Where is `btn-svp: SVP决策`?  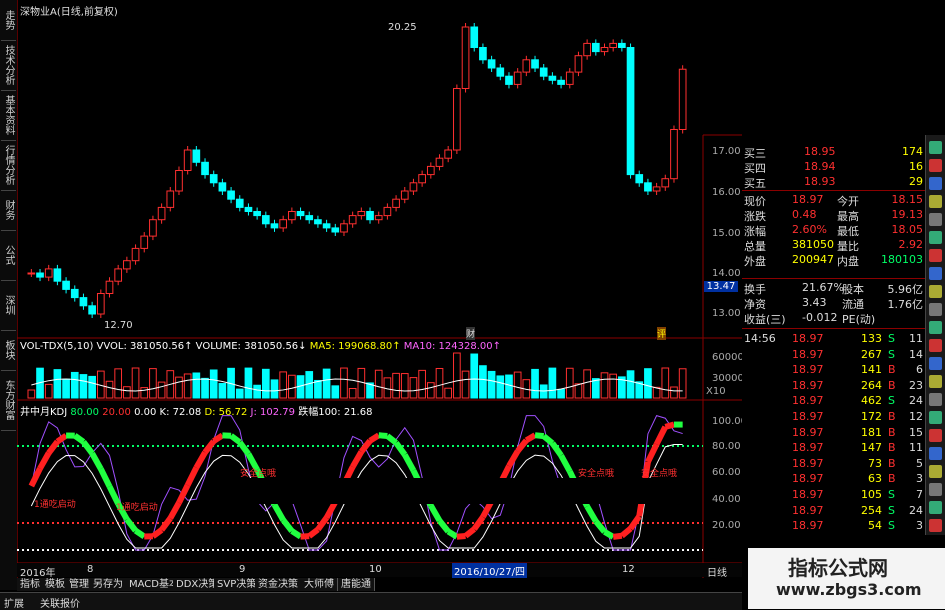
btn-svp: SVP决策 is located at coordinates (237, 584).